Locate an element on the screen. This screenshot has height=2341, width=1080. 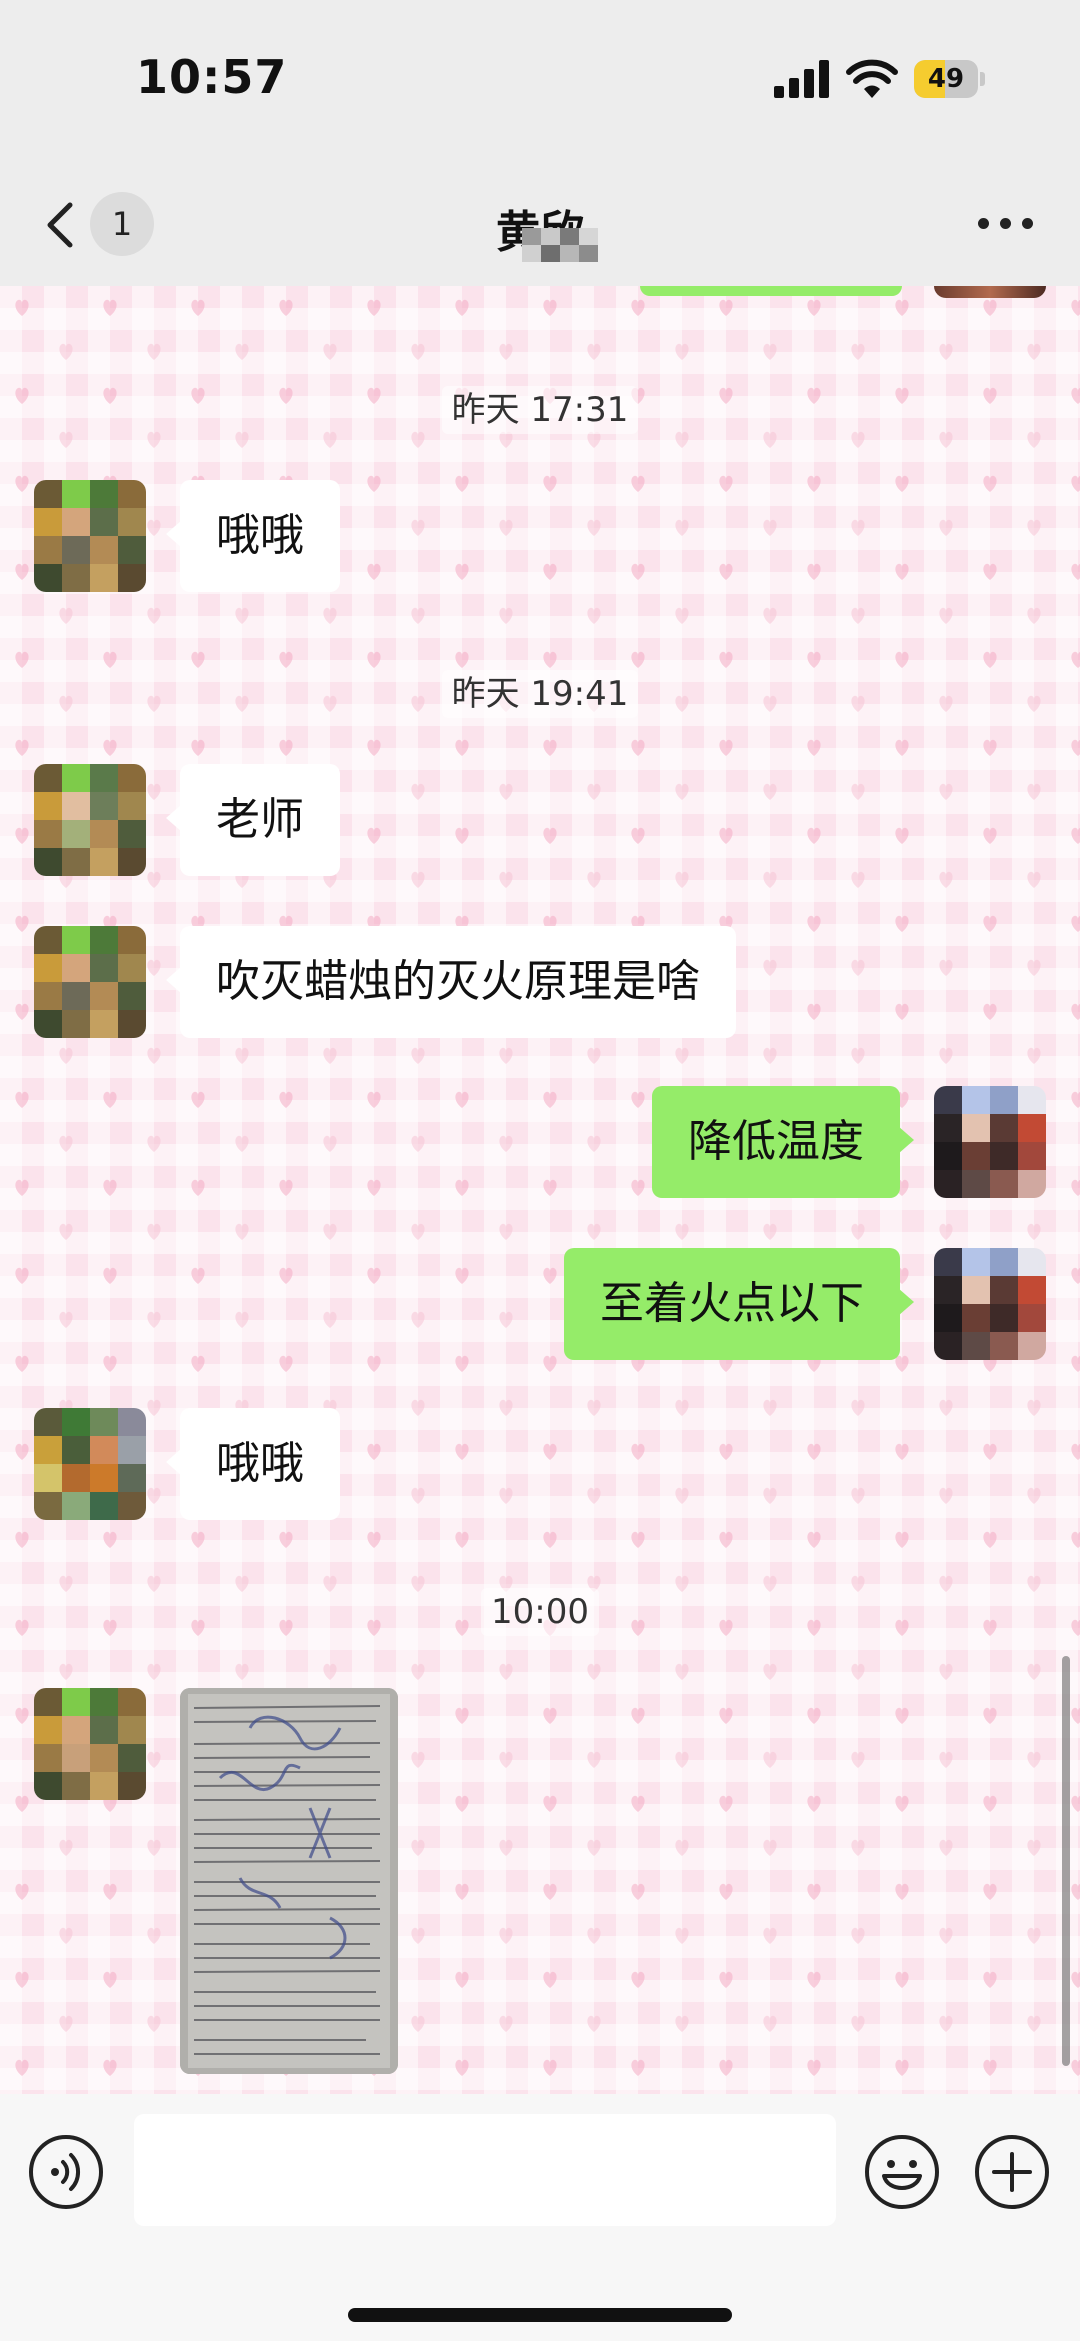
chat-header: 1 黄欣 is located at coordinates (540, 223).